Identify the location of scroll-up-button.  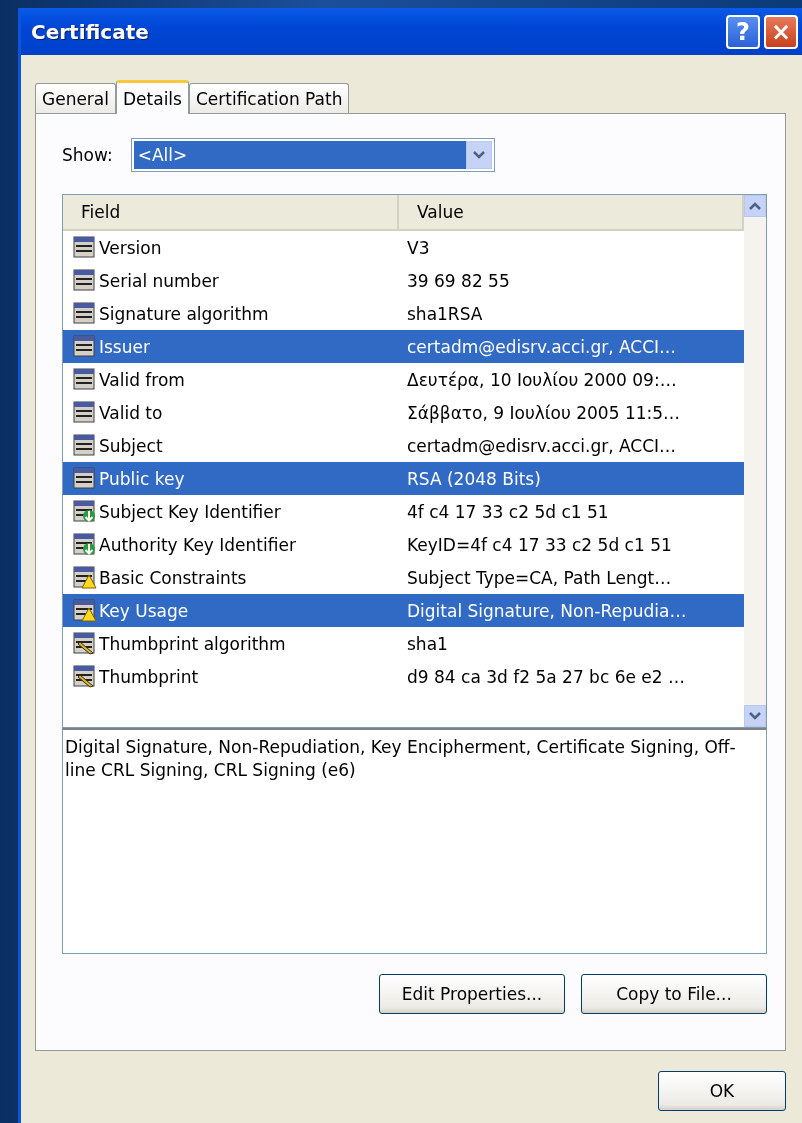
(755, 206).